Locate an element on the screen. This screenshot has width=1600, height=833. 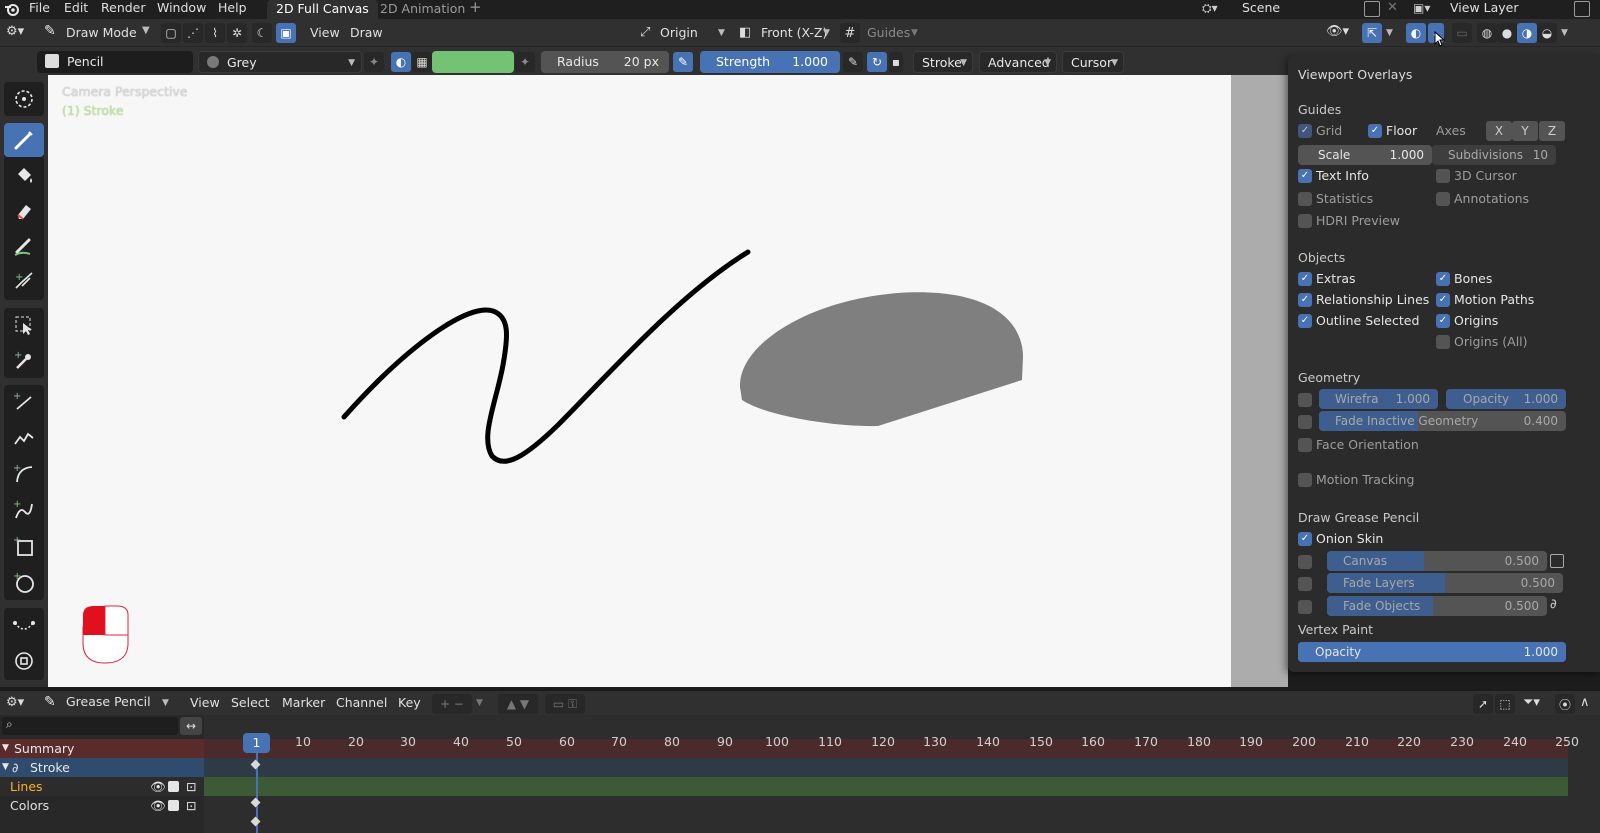
3d-cursor-checkbox: 3D Cursor is located at coordinates (1476, 176).